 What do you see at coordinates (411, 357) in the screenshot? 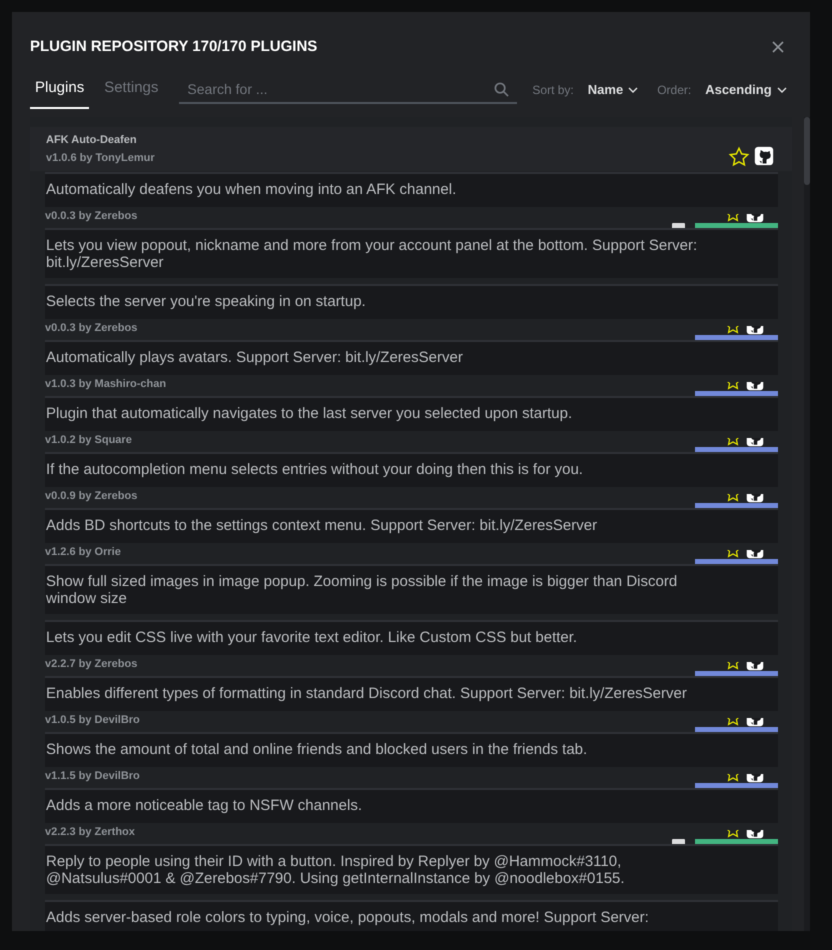
I see `plugin-description: Automatically plays avatars. Support Server: bit.ly/ZeresServer` at bounding box center [411, 357].